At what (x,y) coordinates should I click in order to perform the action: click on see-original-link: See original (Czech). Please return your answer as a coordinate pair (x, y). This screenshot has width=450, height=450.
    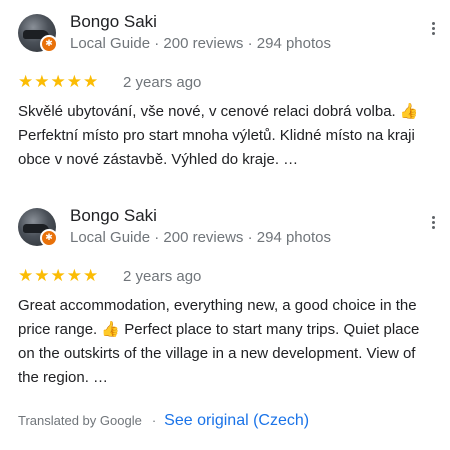
    Looking at the image, I should click on (236, 420).